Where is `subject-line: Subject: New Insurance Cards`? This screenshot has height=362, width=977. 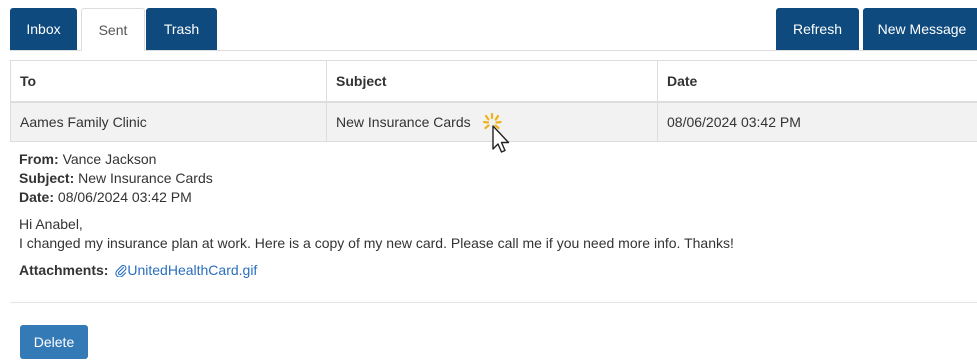 subject-line: Subject: New Insurance Cards is located at coordinates (494, 178).